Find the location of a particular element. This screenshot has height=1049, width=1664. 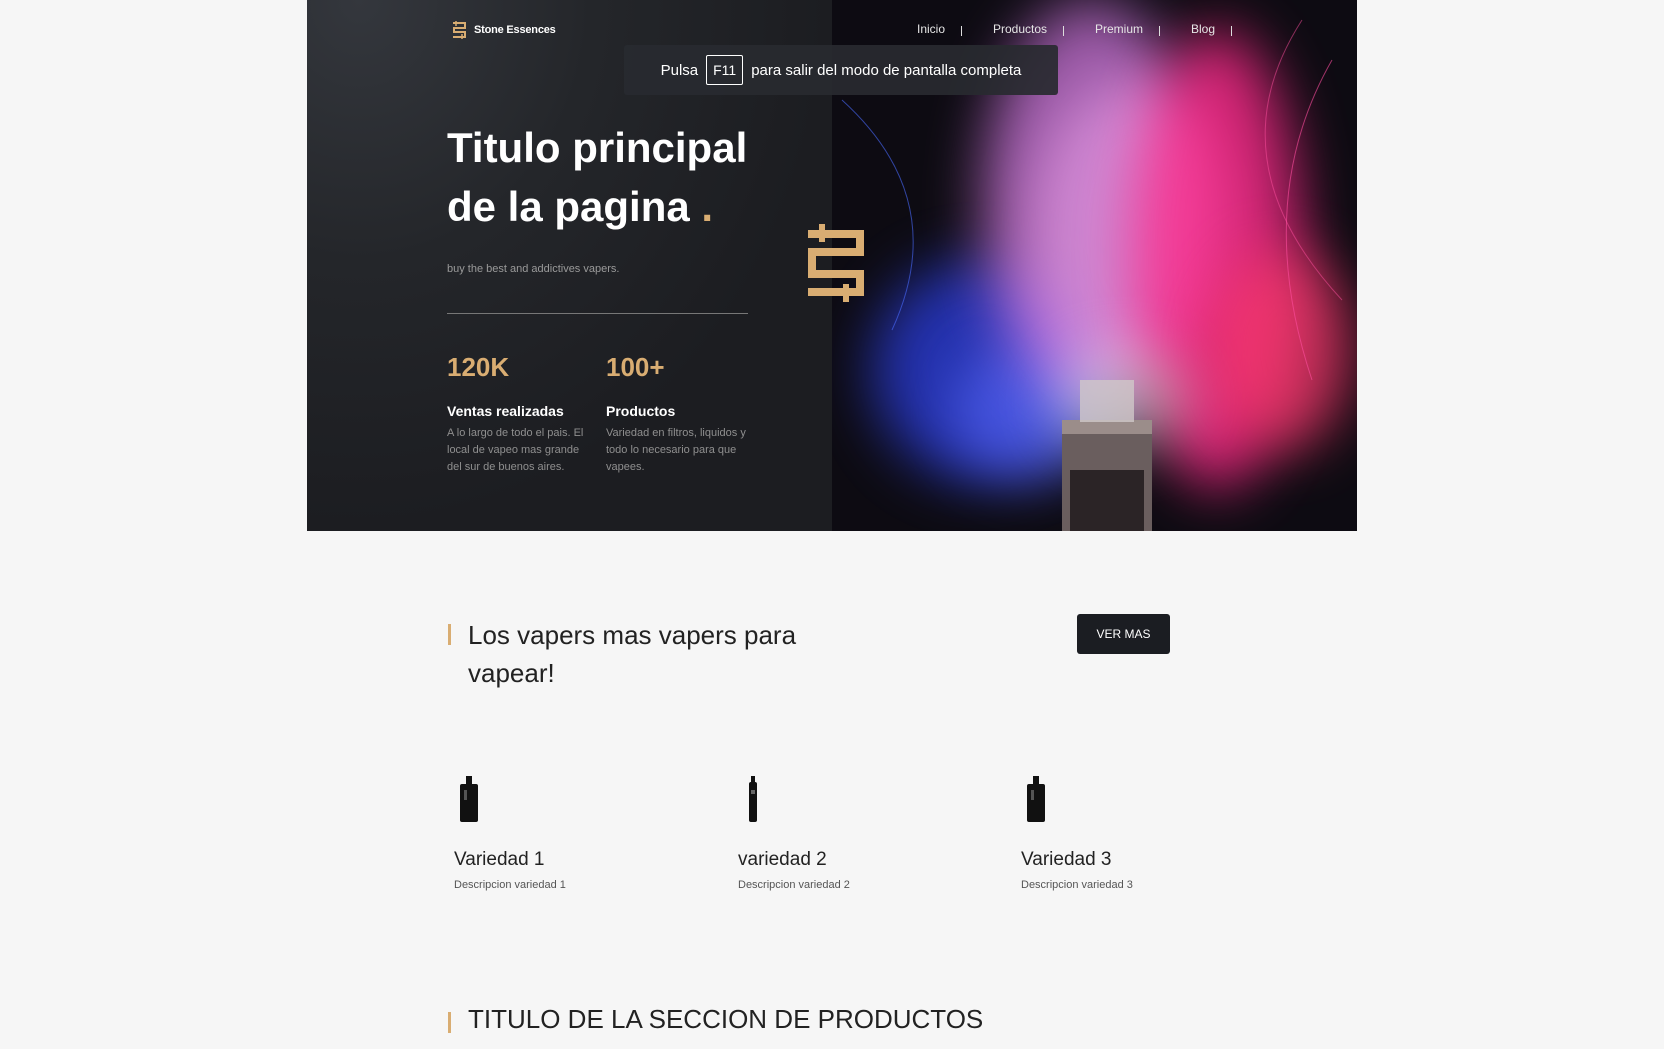

product-card: Variedad 1 Descripcion variedad 1 is located at coordinates (564, 830).